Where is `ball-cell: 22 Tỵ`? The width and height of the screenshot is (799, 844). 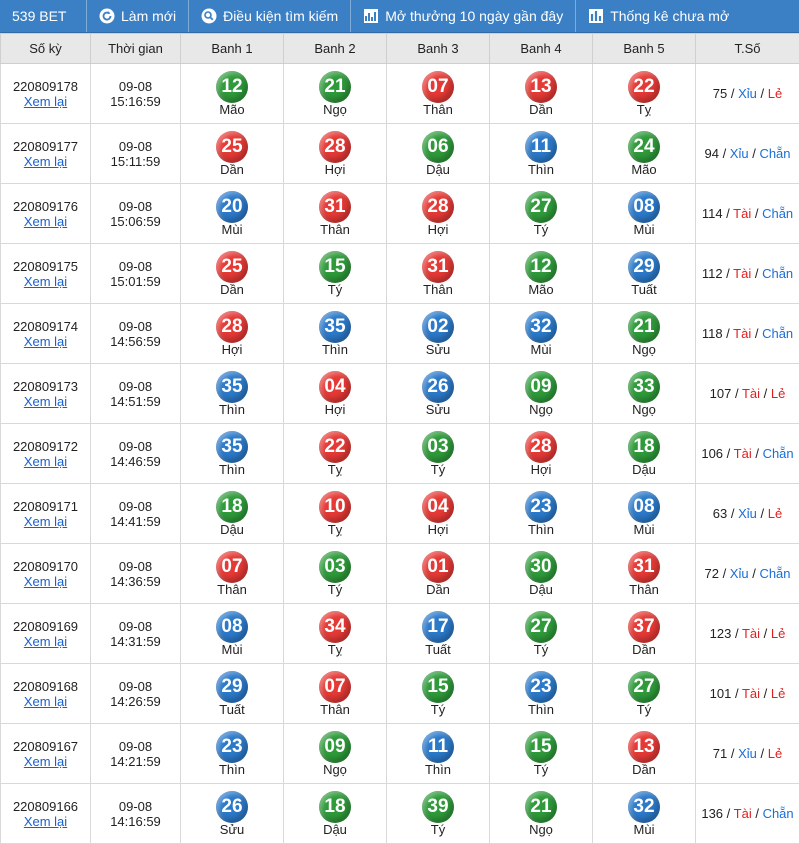 ball-cell: 22 Tỵ is located at coordinates (335, 454).